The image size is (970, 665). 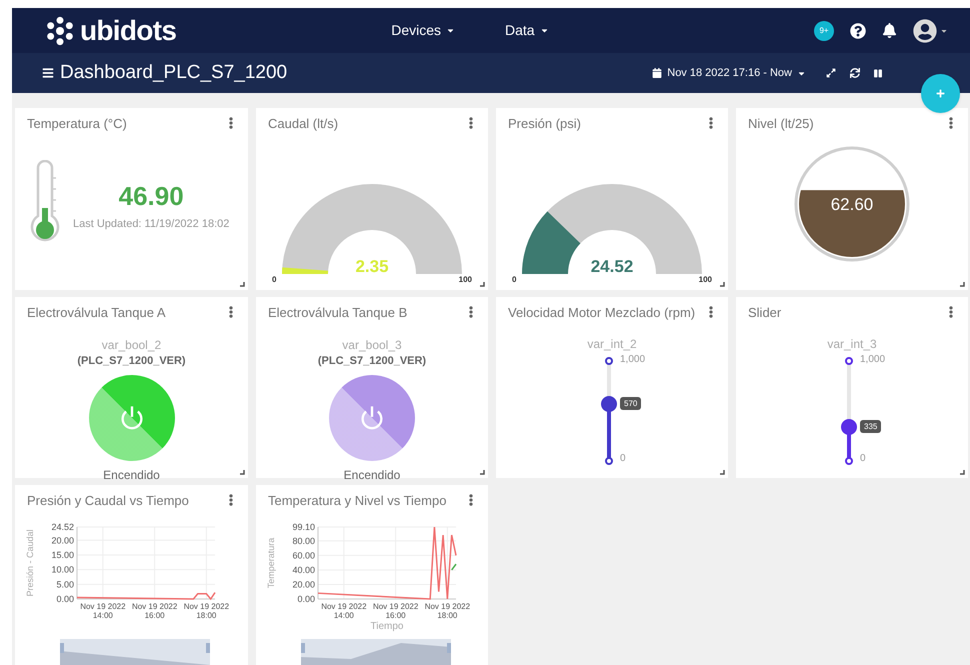 What do you see at coordinates (303, 527) in the screenshot?
I see `y-tick-label: 99.10` at bounding box center [303, 527].